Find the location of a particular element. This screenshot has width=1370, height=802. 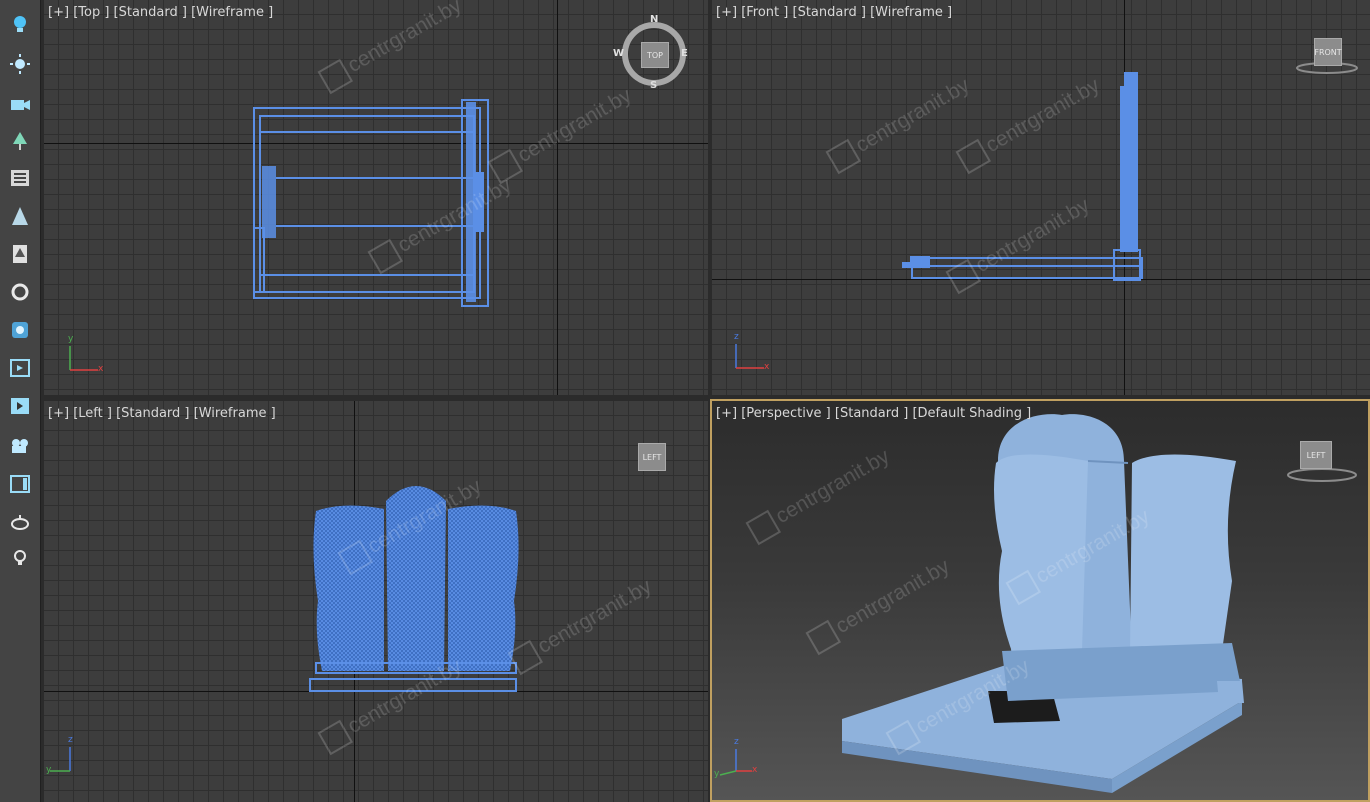

viewport-menu-view: [Left ] is located at coordinates (92, 413).